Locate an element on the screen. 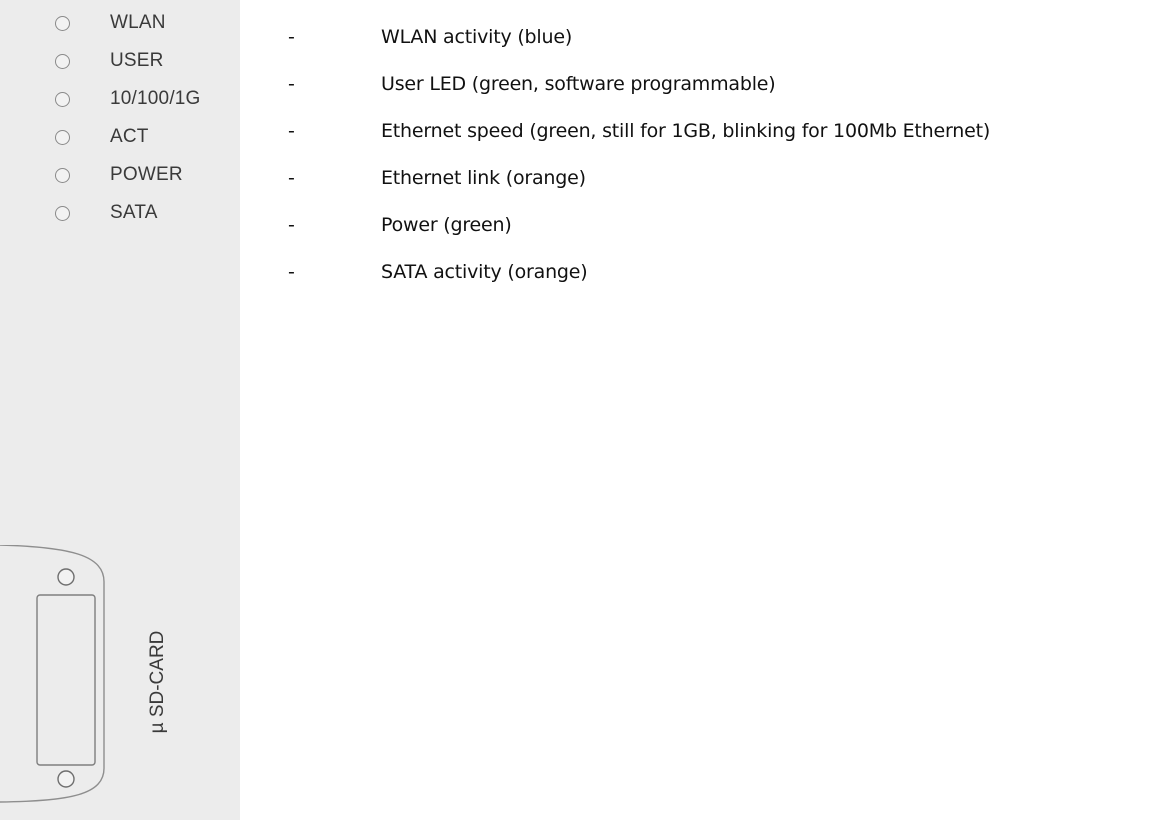  led-row-speed: 10/100/1G is located at coordinates (120, 99).